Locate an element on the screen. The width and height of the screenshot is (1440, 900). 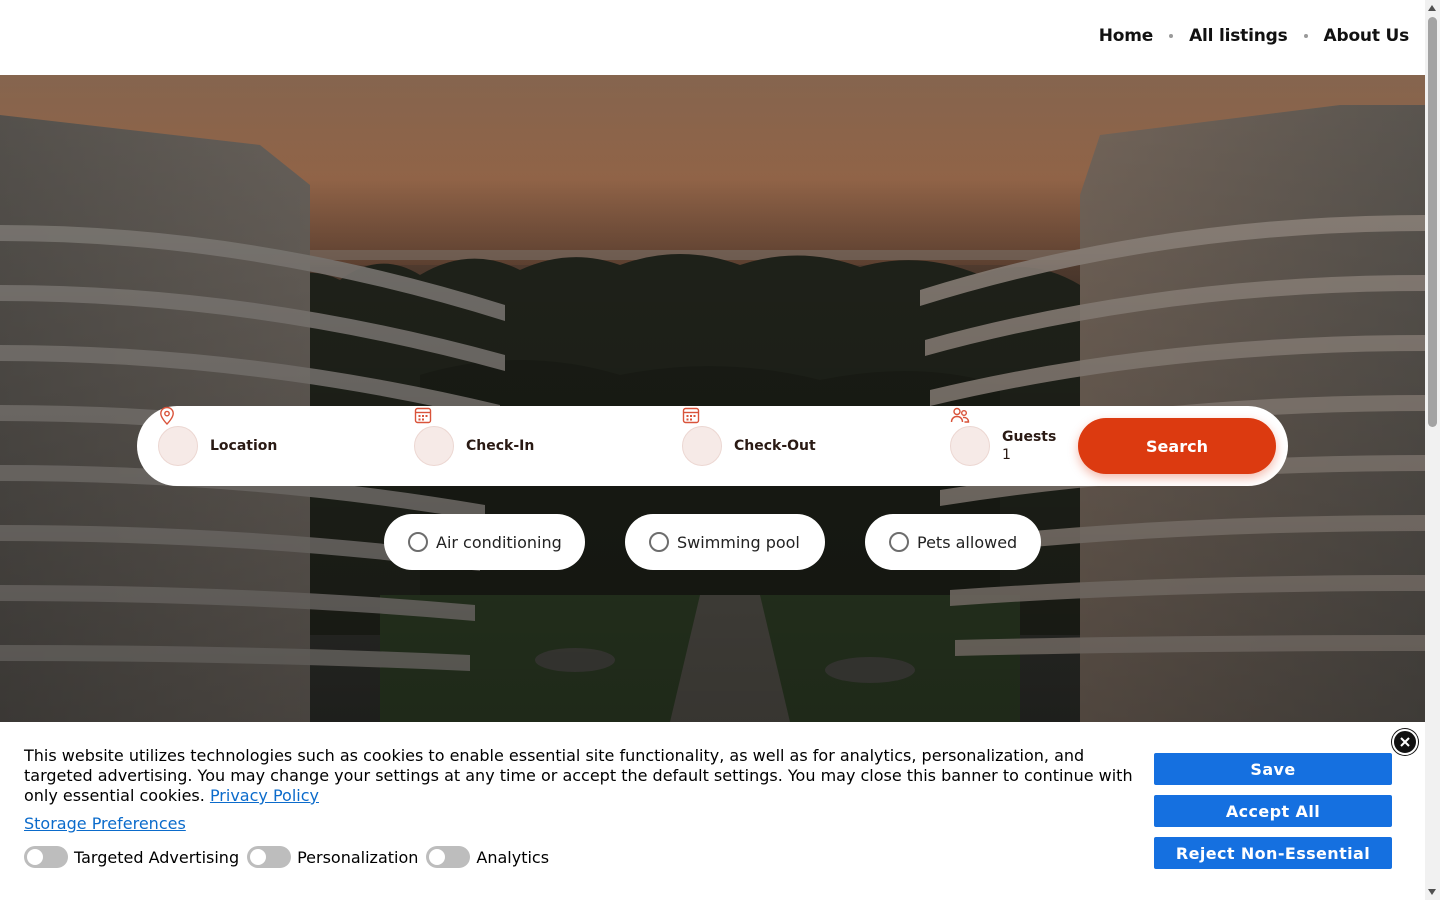
checkout-field: Check-Out is located at coordinates (749, 446).